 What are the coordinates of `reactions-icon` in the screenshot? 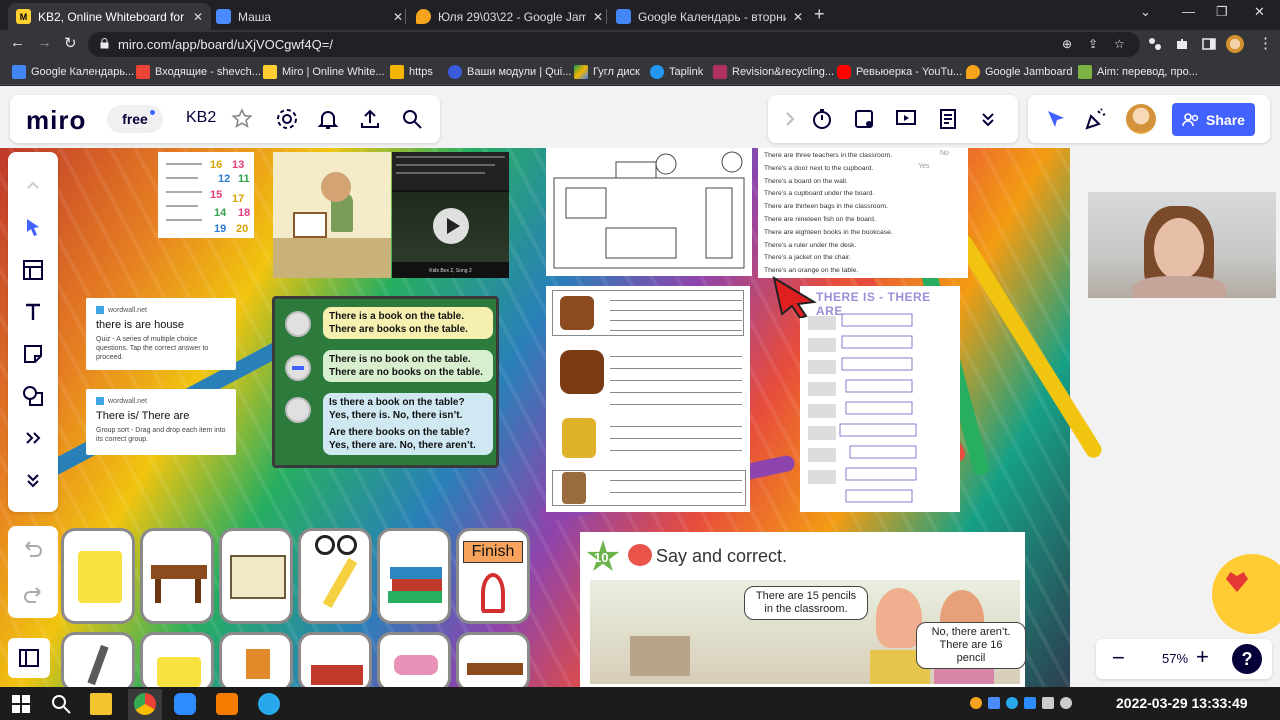 It's located at (1096, 119).